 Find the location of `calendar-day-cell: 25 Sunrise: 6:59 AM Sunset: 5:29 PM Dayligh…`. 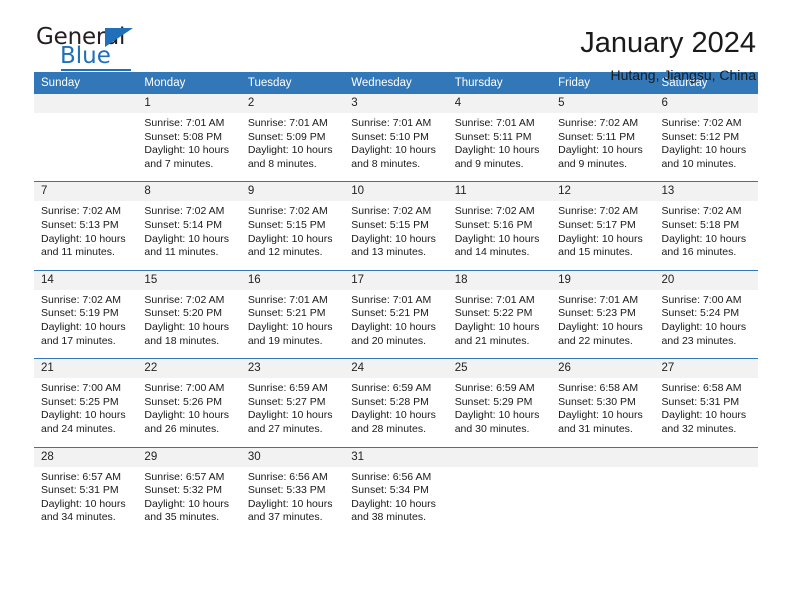

calendar-day-cell: 25 Sunrise: 6:59 AM Sunset: 5:29 PM Dayligh… is located at coordinates (499, 402).